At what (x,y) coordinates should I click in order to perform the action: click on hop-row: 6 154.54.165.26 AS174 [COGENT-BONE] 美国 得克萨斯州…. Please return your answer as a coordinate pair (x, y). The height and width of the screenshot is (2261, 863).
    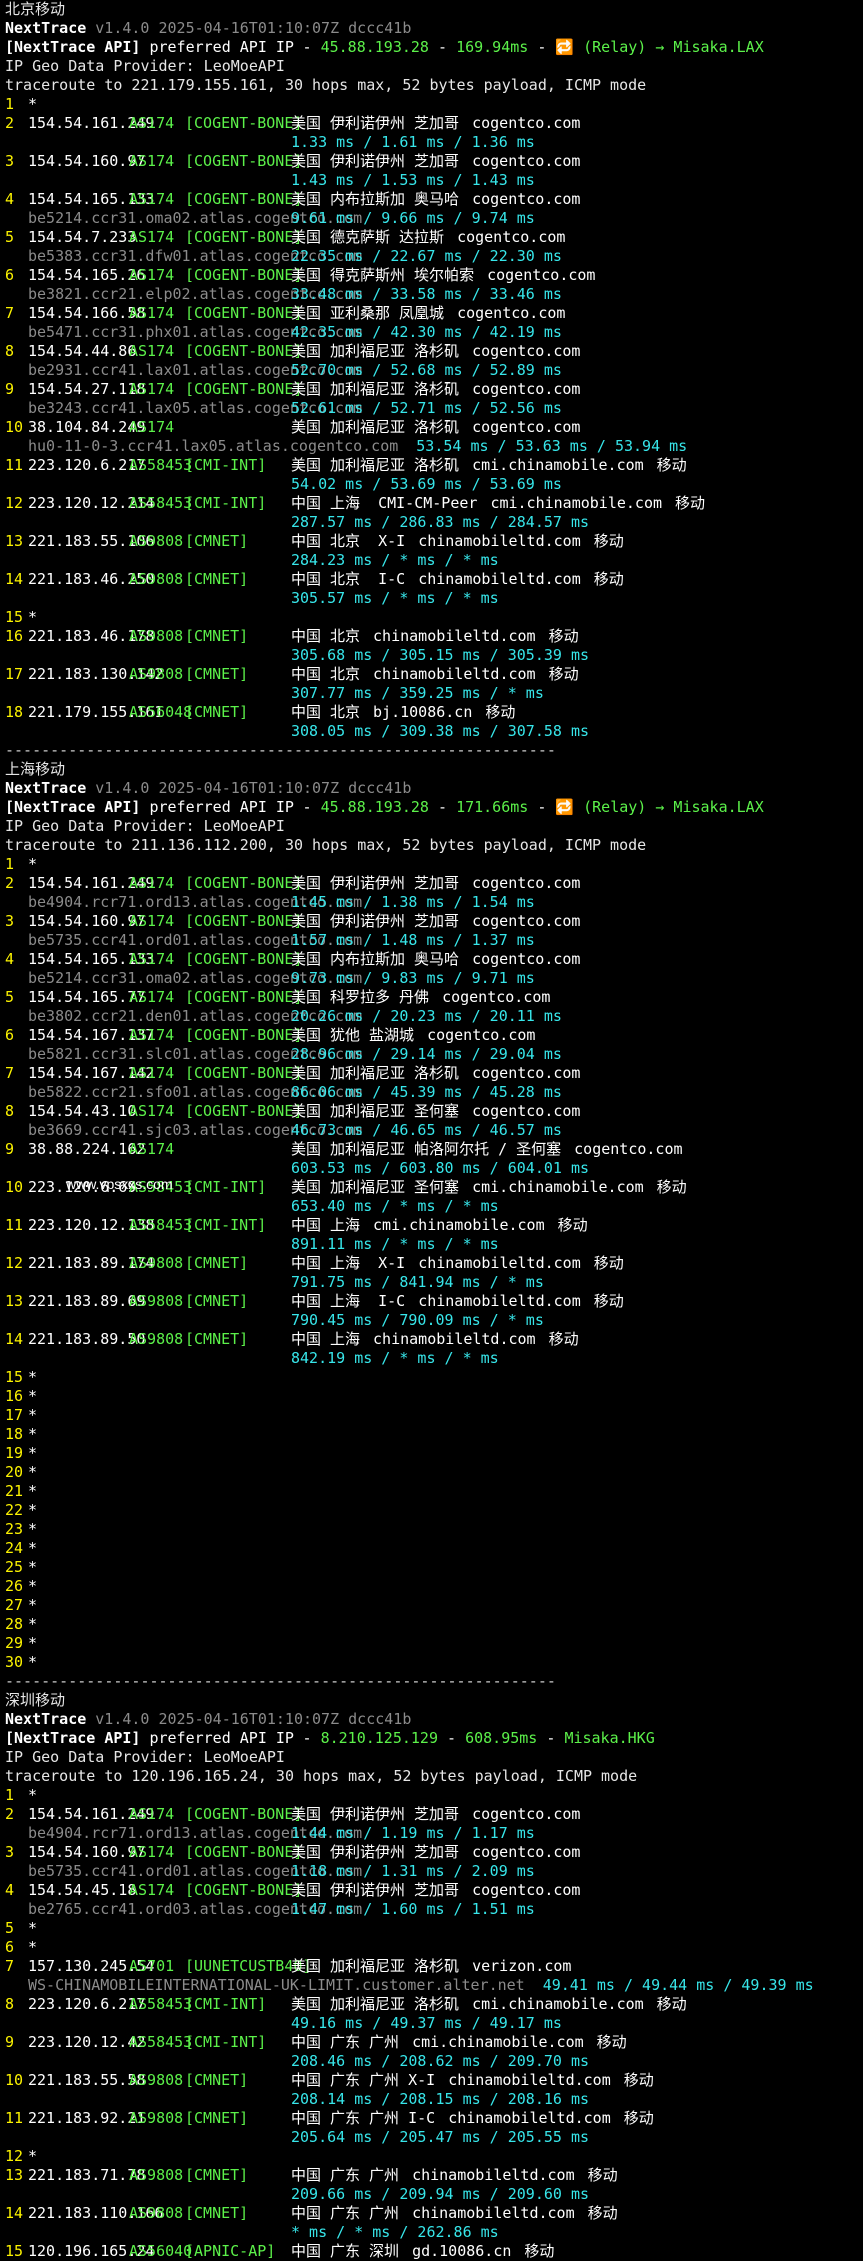
    Looking at the image, I should click on (432, 275).